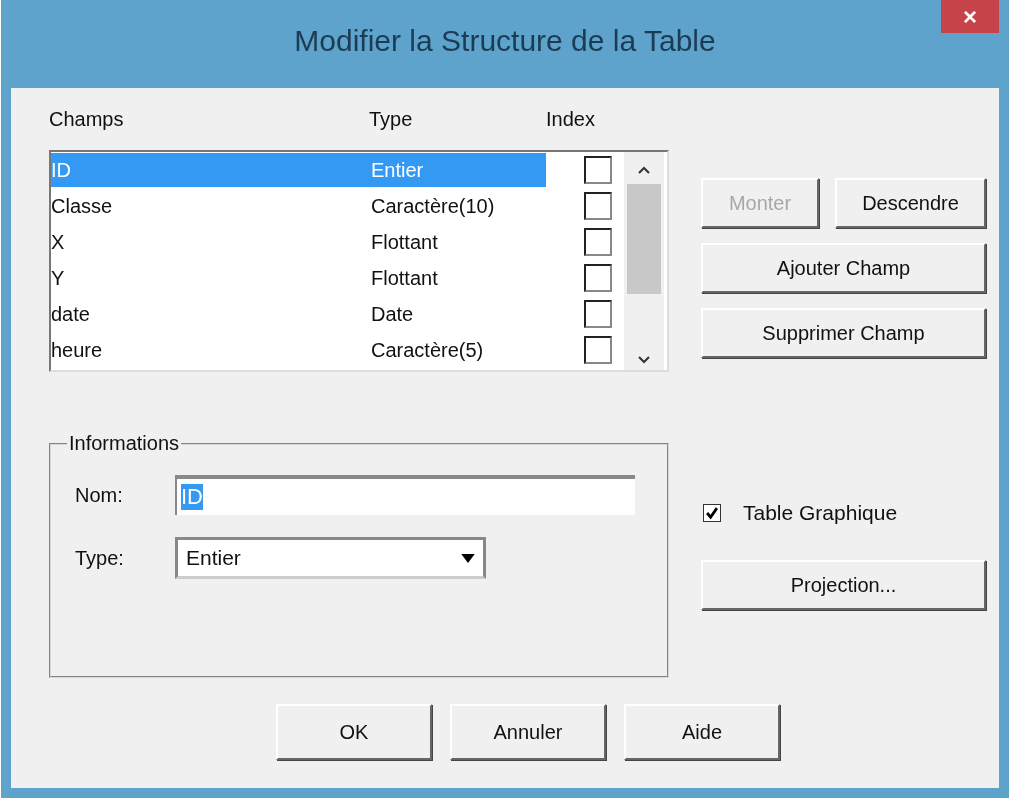 The image size is (1019, 808). What do you see at coordinates (570, 119) in the screenshot?
I see `column-header: Index` at bounding box center [570, 119].